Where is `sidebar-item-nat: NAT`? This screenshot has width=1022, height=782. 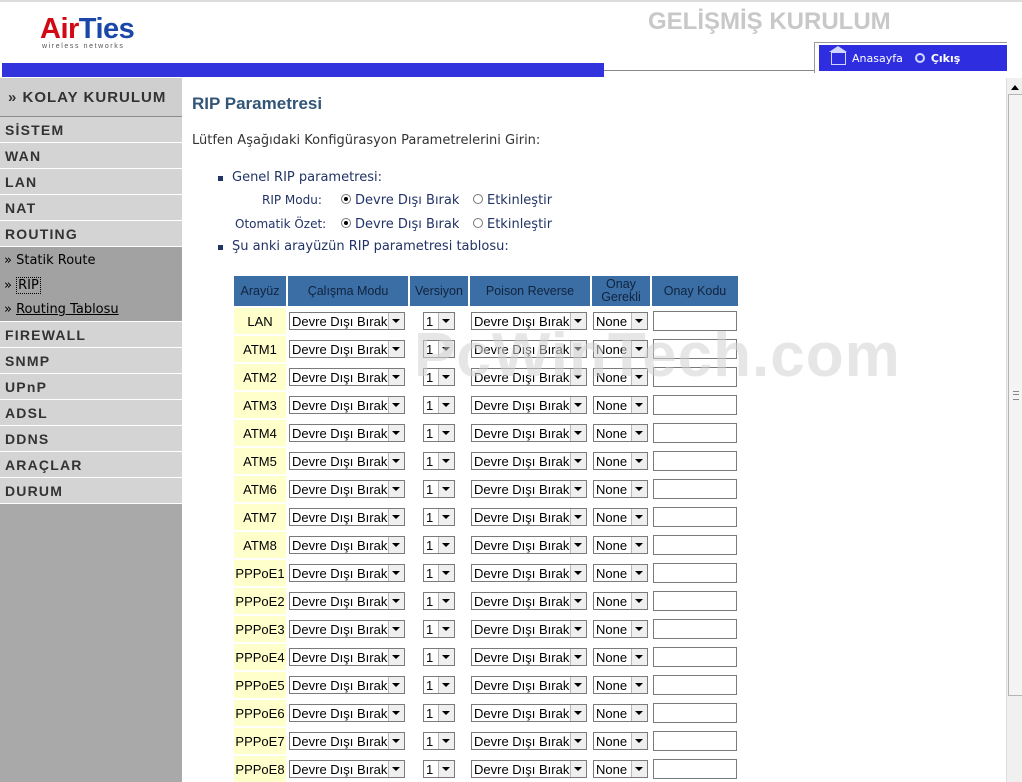
sidebar-item-nat: NAT is located at coordinates (91, 208).